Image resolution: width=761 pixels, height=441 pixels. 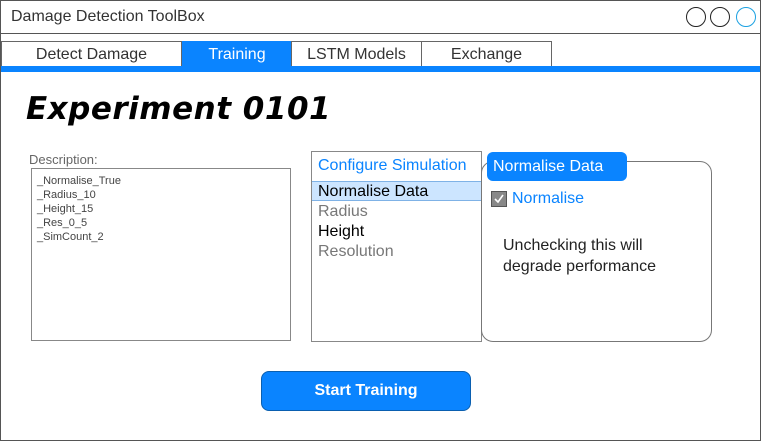 I want to click on normalise-checkbox, so click(x=499, y=199).